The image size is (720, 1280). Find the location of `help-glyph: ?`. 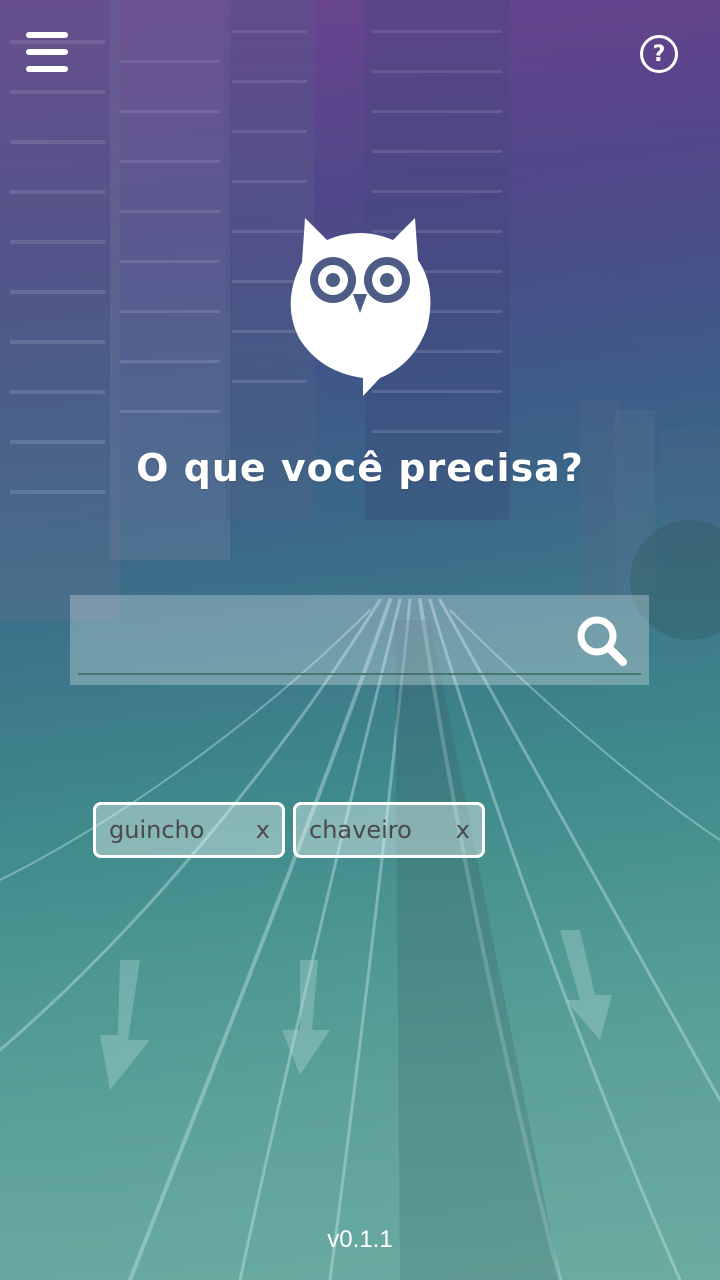

help-glyph: ? is located at coordinates (659, 54).